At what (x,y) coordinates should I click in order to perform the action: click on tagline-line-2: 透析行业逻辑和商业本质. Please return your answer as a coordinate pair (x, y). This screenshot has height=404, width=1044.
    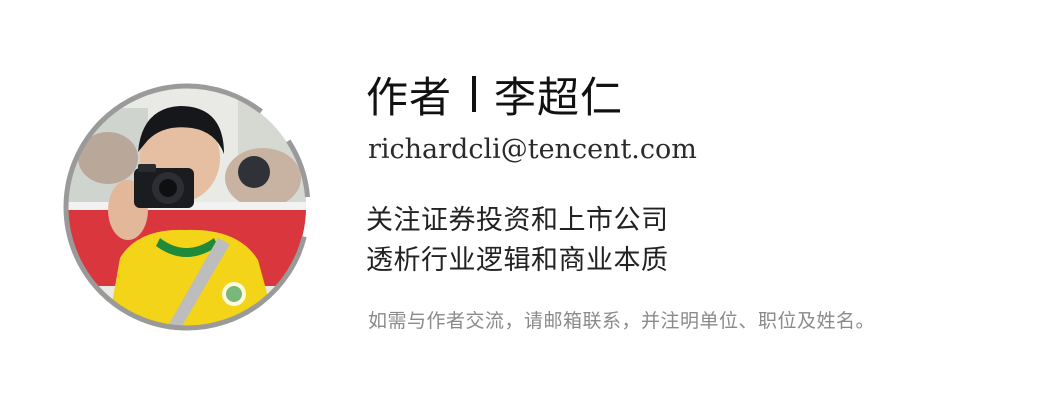
    Looking at the image, I should click on (517, 260).